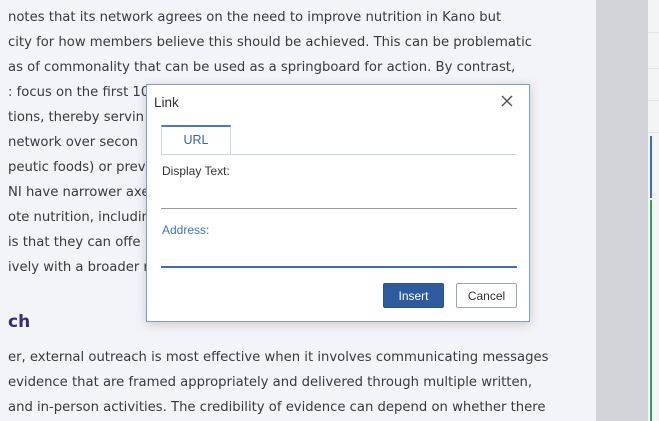 The width and height of the screenshot is (659, 421). What do you see at coordinates (339, 195) in the screenshot?
I see `display-text-input` at bounding box center [339, 195].